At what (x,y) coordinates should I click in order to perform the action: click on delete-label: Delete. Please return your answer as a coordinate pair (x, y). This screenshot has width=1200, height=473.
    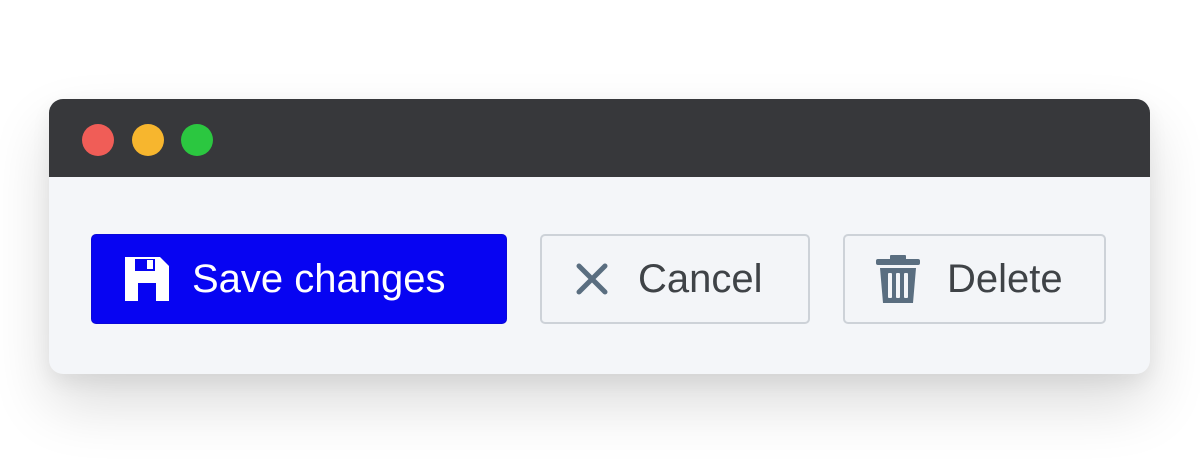
    Looking at the image, I should click on (1005, 278).